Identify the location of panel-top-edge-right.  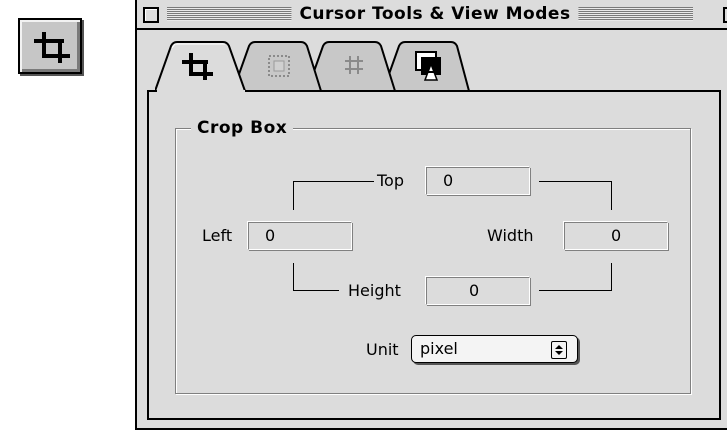
(483, 91).